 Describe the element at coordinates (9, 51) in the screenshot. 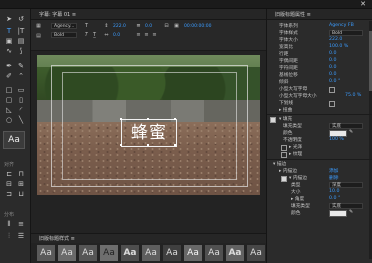

I see `path-type-tool-icon: ∿` at that location.